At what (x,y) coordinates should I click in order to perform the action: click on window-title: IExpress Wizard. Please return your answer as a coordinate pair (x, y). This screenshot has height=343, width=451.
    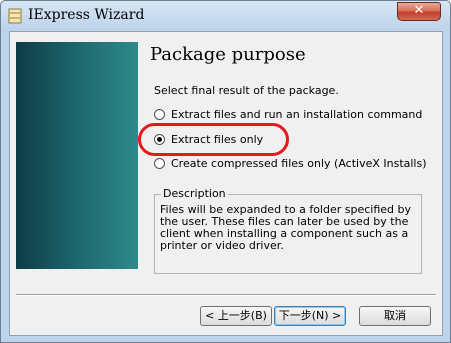
    Looking at the image, I should click on (86, 15).